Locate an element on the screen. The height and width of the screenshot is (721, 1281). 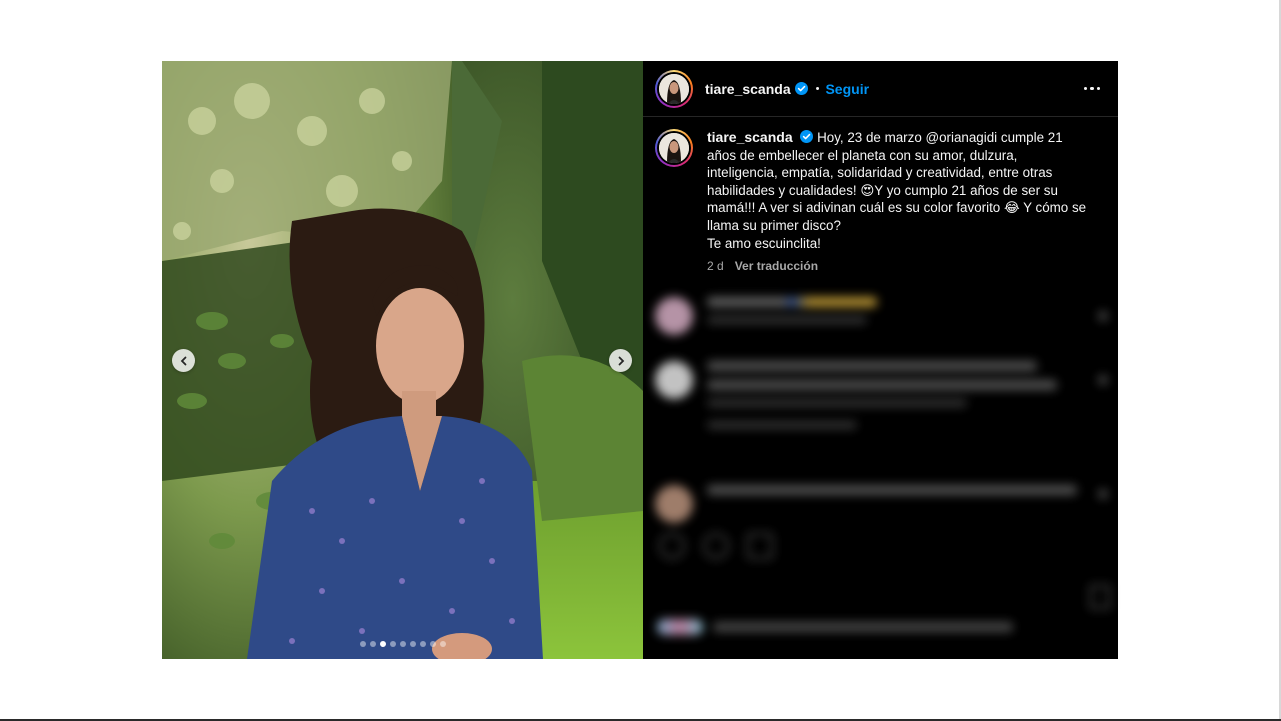
caption-avatar is located at coordinates (674, 148).